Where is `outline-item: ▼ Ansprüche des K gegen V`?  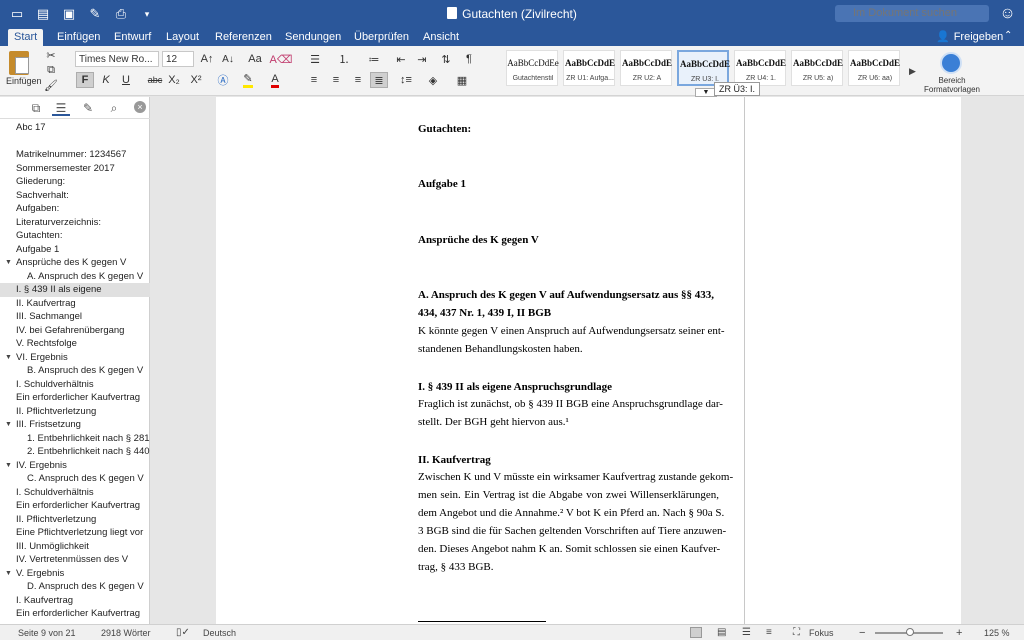
outline-item: ▼ Ansprüche des K gegen V is located at coordinates (75, 263).